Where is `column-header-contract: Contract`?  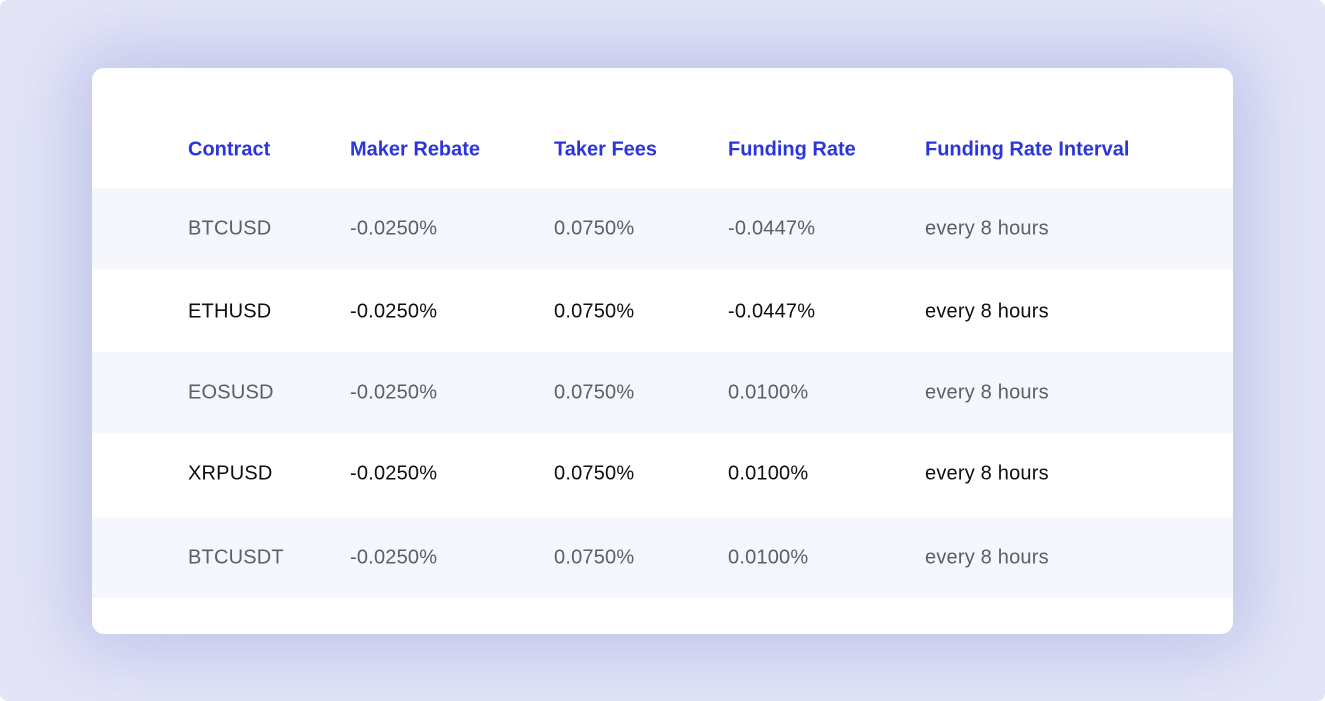 column-header-contract: Contract is located at coordinates (229, 149).